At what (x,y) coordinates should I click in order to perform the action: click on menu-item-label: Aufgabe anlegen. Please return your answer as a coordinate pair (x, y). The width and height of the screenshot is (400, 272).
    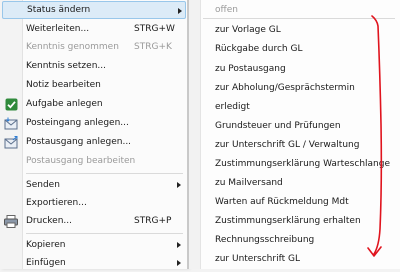
    Looking at the image, I should click on (64, 104).